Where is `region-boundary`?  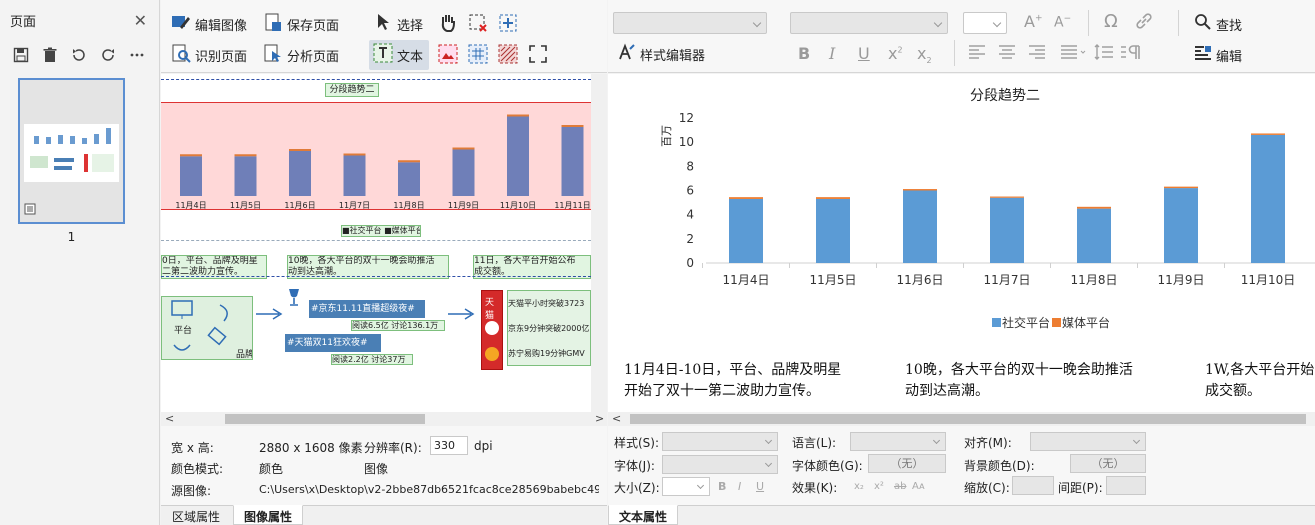 region-boundary is located at coordinates (376, 240).